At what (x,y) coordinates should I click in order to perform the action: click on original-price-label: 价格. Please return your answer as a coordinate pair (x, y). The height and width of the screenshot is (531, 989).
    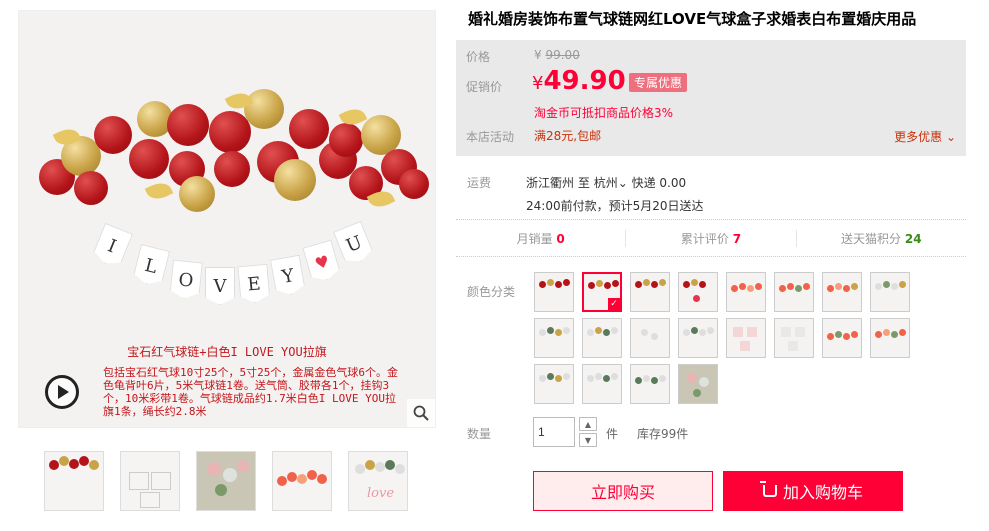
    Looking at the image, I should click on (478, 57).